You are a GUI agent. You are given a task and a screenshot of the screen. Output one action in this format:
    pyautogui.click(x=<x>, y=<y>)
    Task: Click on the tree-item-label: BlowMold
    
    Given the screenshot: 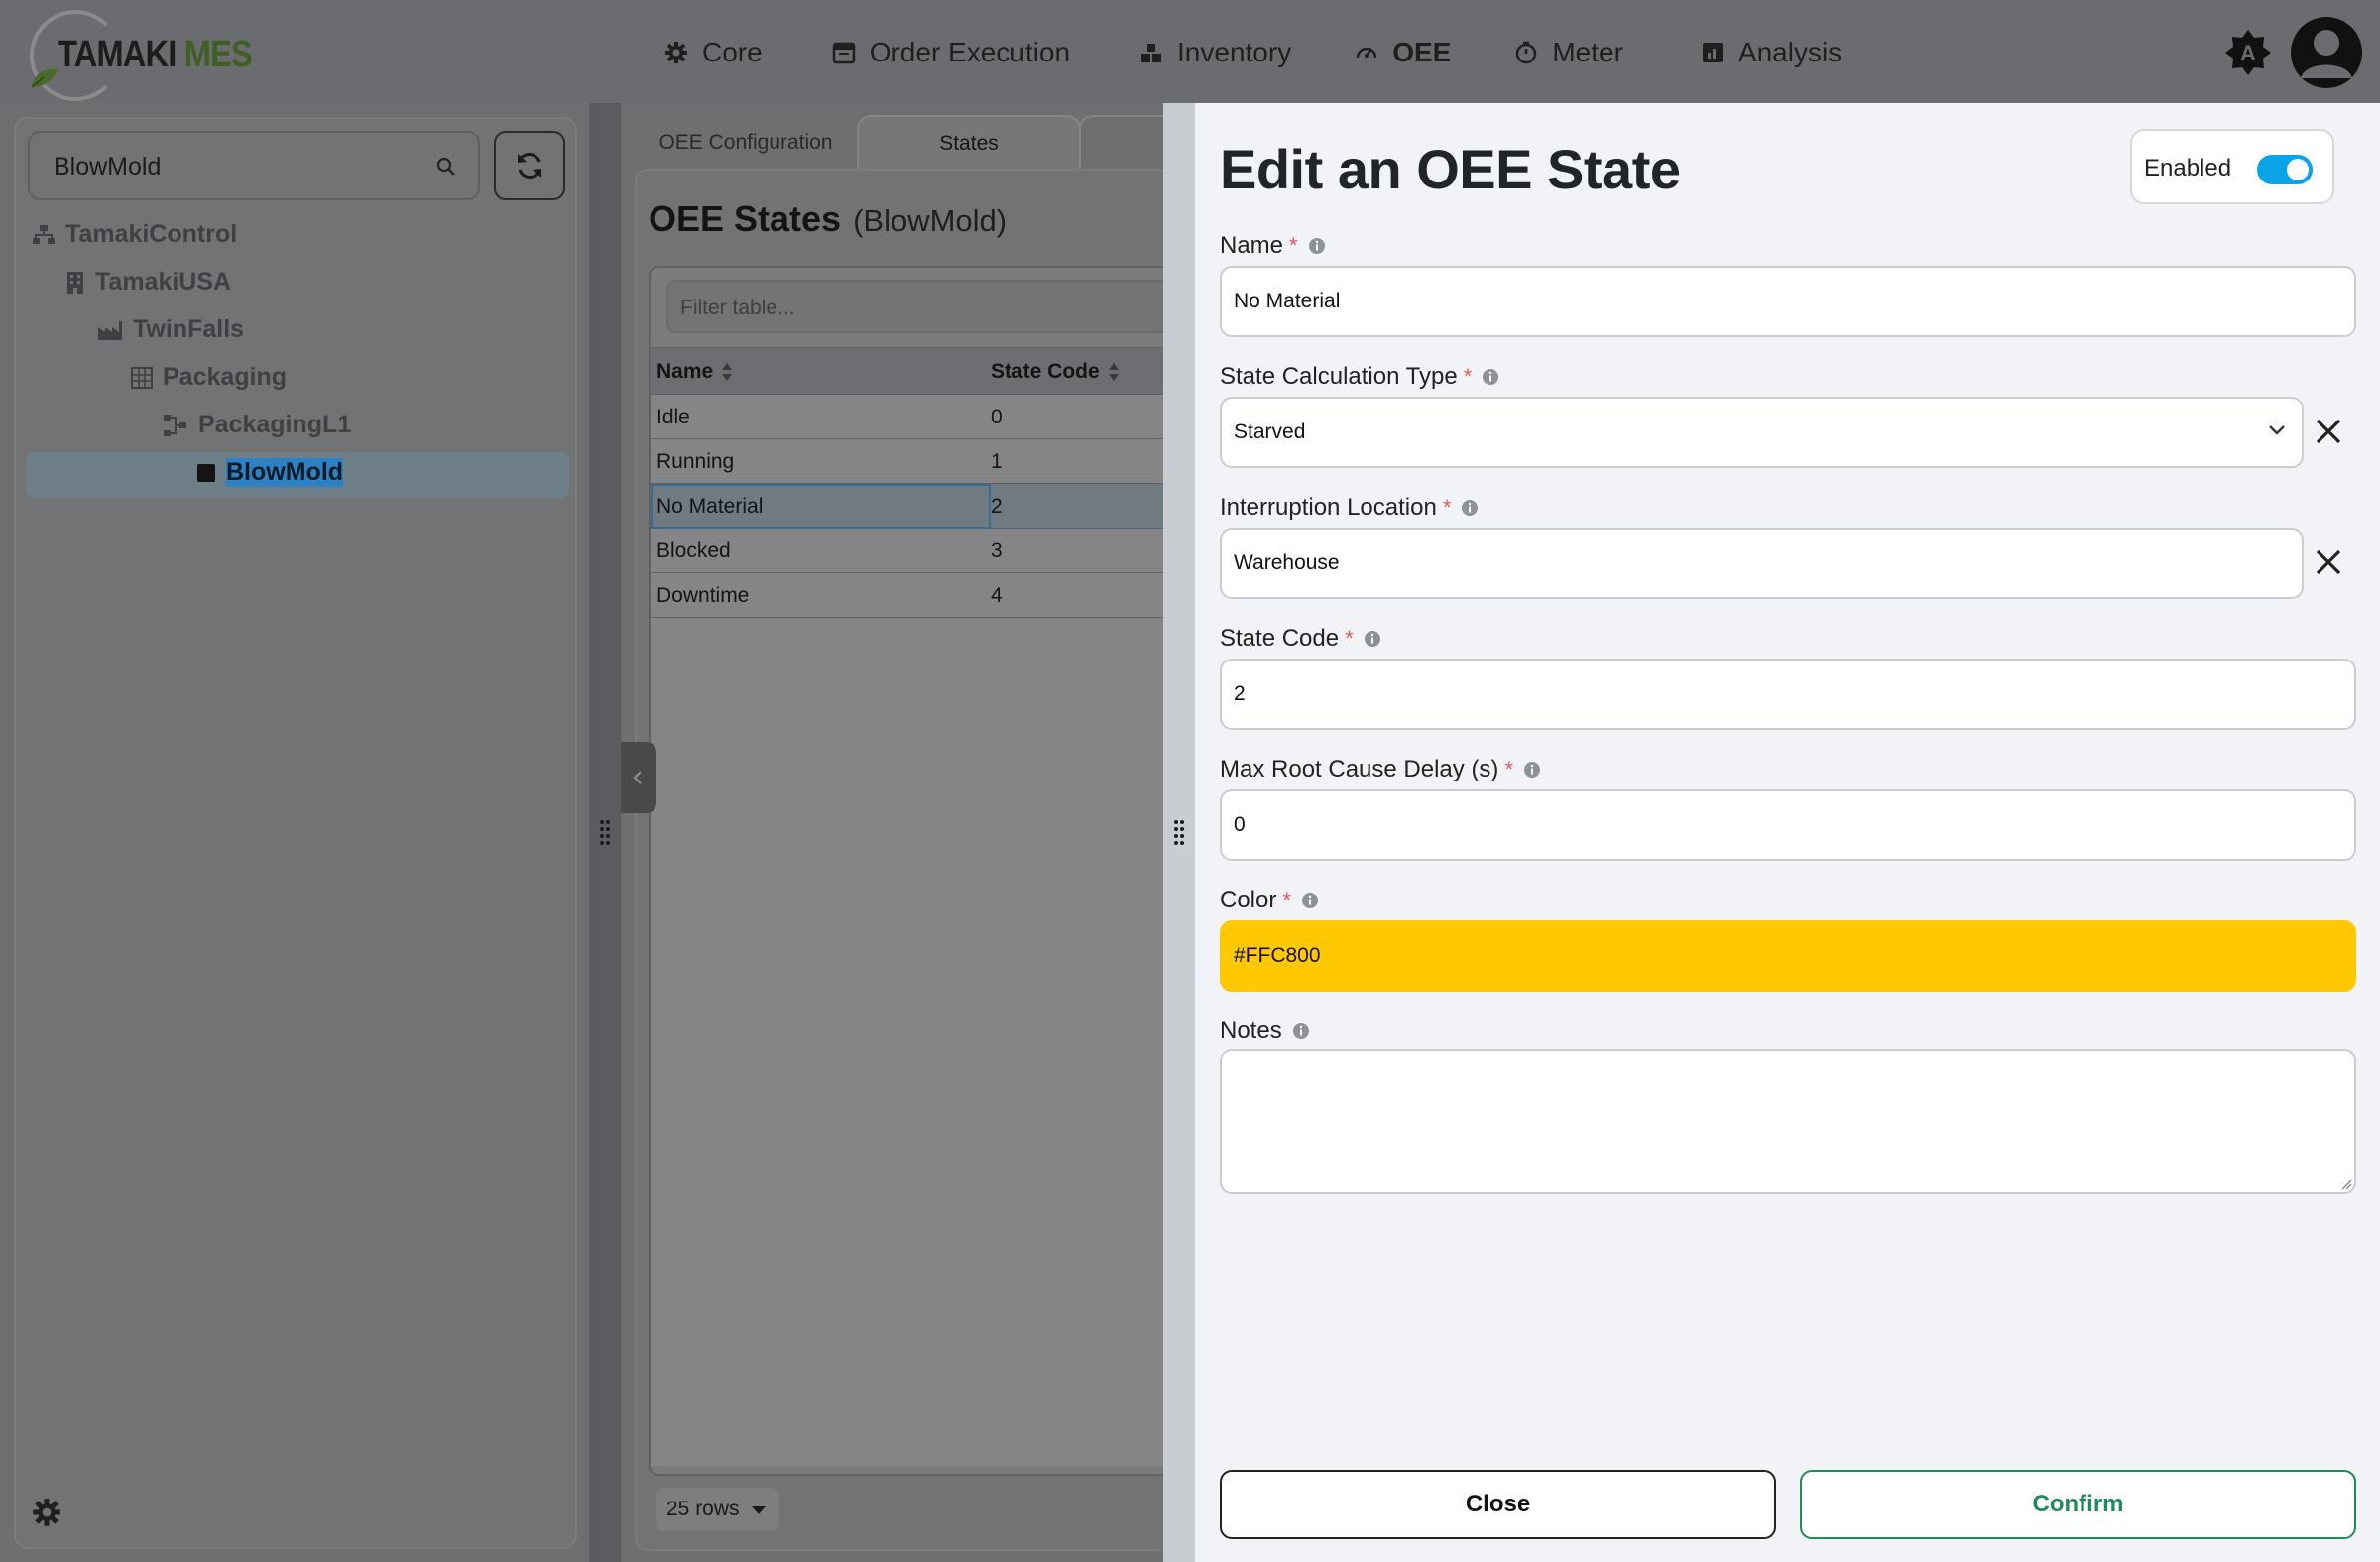 What is the action you would take?
    pyautogui.click(x=285, y=472)
    